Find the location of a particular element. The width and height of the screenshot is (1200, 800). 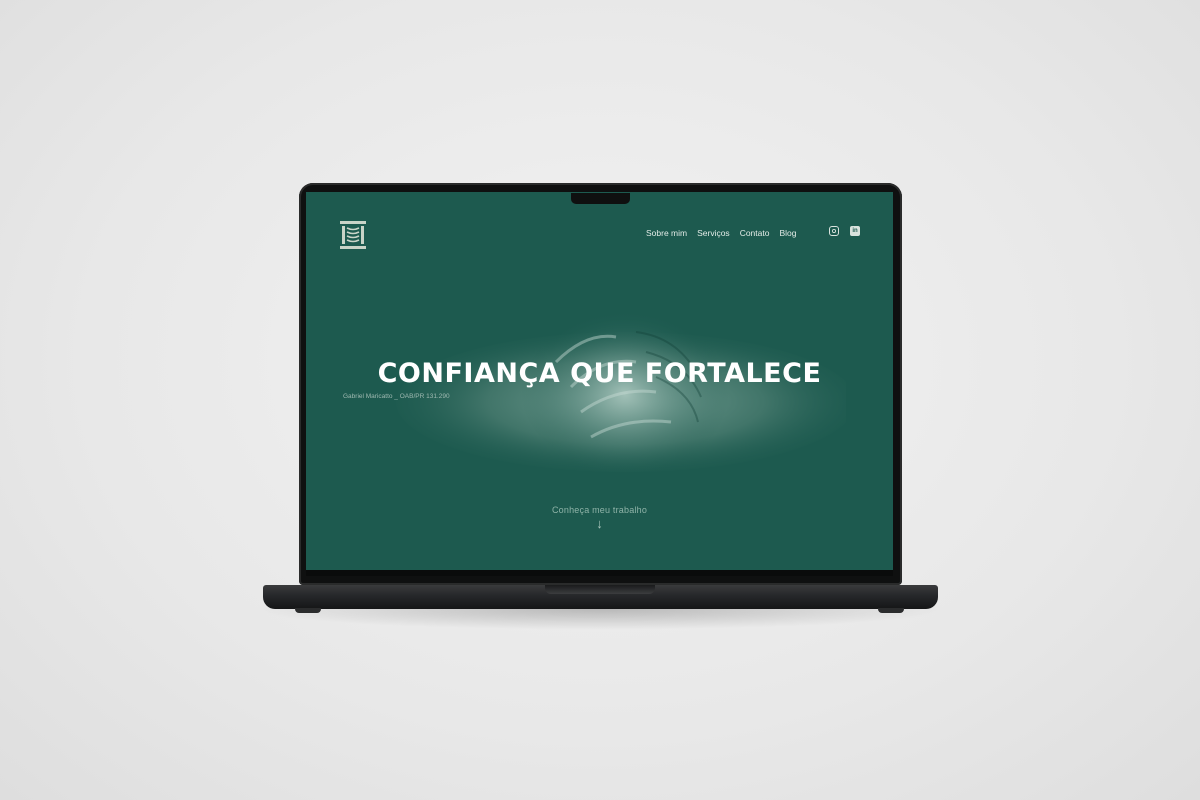

nav-item-sobre-mim: Sobre mim is located at coordinates (666, 233).